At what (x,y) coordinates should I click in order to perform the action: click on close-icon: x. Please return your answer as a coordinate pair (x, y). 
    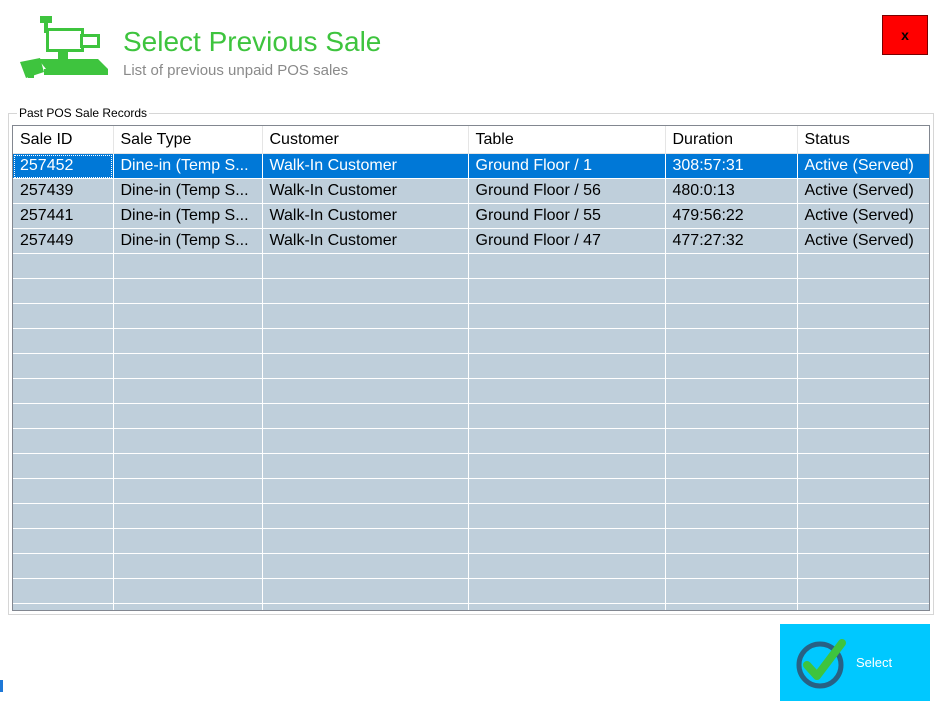
    Looking at the image, I should click on (905, 35).